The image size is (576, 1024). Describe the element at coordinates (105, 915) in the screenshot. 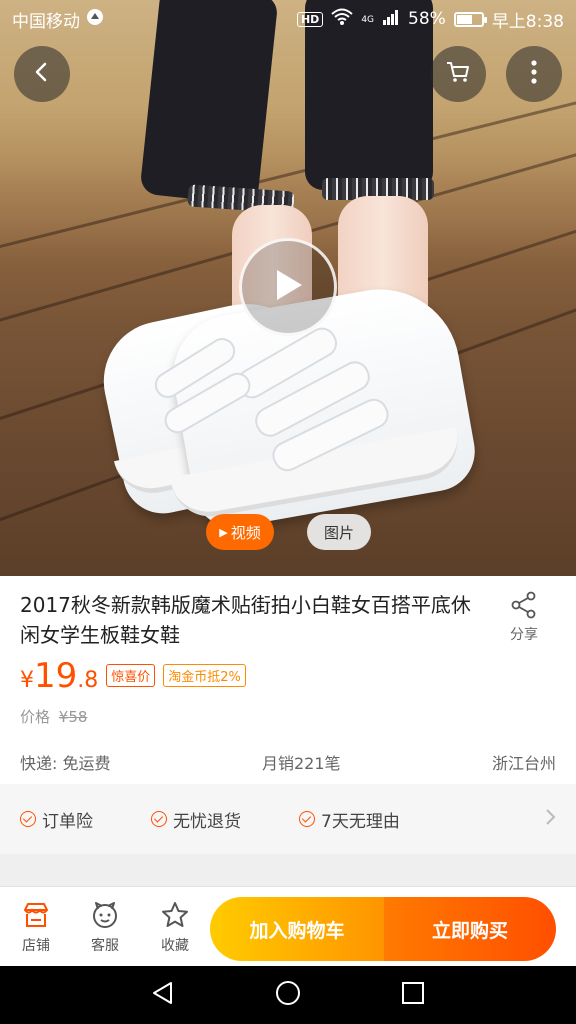

I see `service-icon` at that location.